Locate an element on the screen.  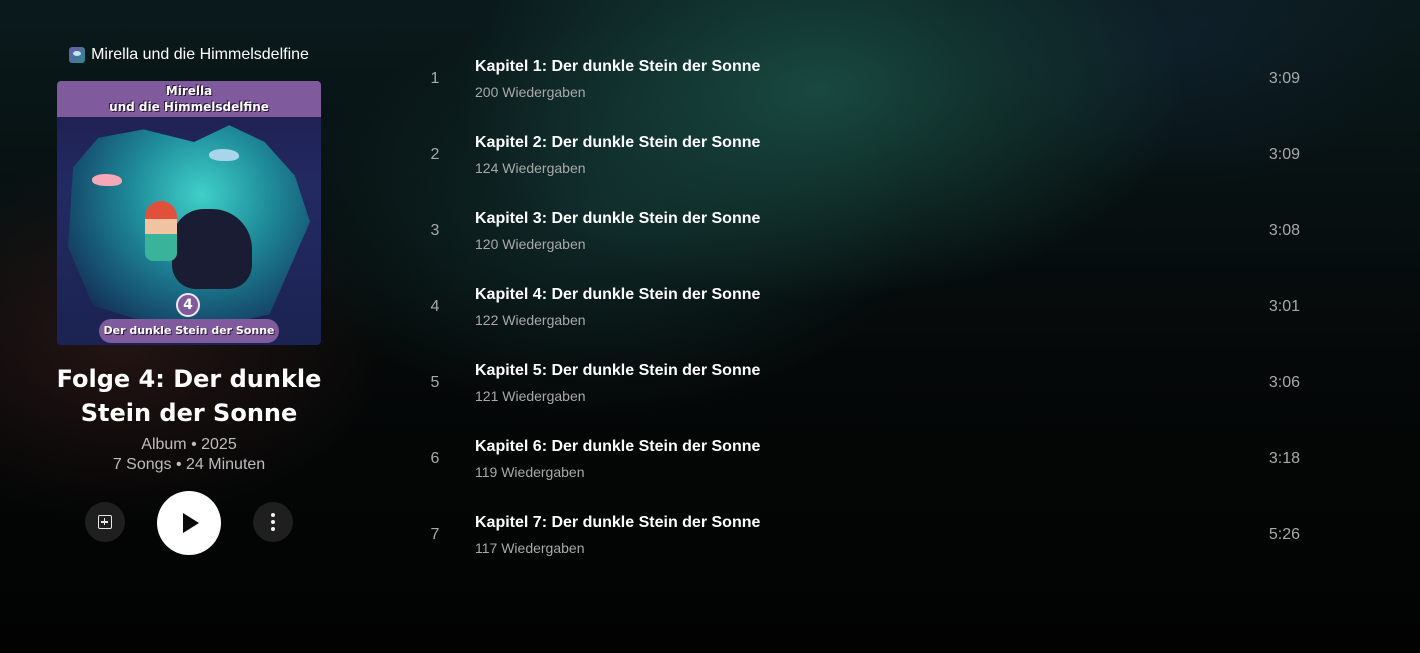
more-vertical-icon is located at coordinates (273, 522).